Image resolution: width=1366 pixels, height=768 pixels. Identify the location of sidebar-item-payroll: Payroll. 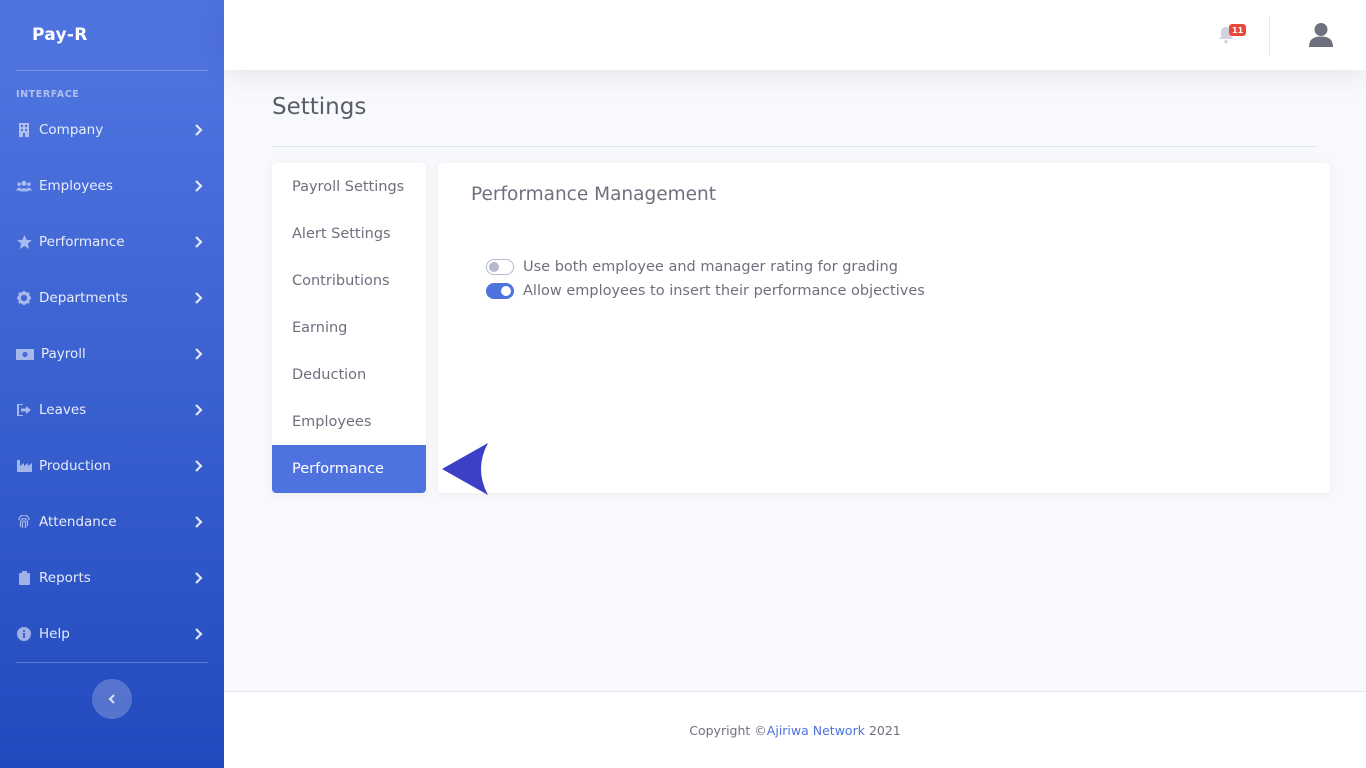
(112, 354).